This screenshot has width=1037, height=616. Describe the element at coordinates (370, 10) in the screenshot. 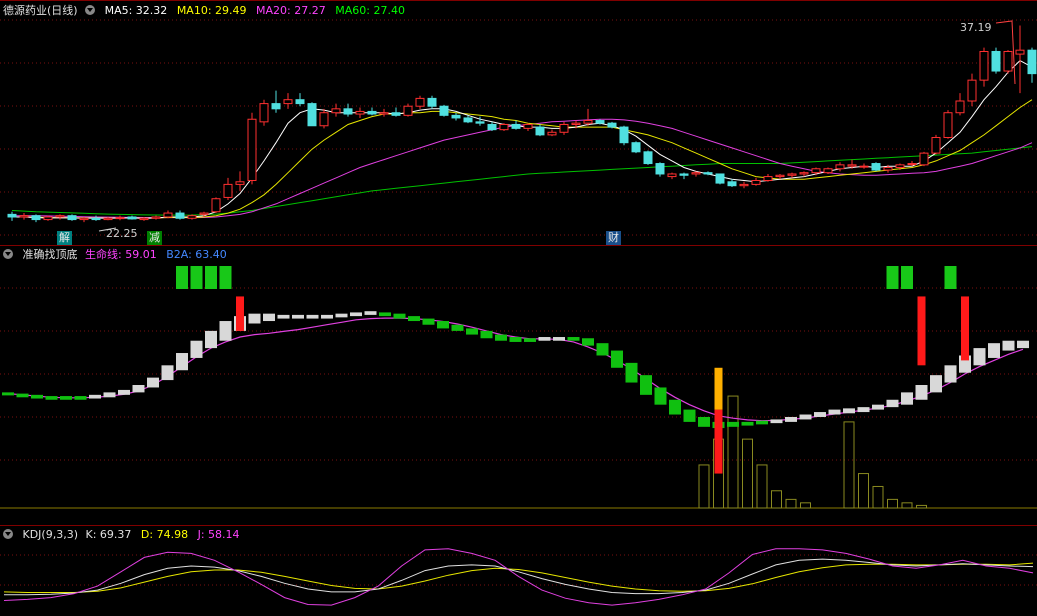

I see `ma60-label: MA60: 27.40` at that location.